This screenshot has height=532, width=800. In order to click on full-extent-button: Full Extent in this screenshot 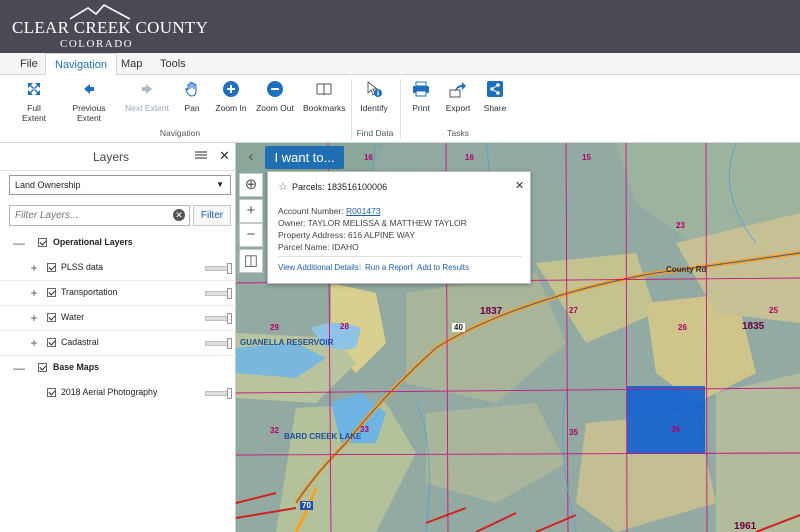, I will do `click(34, 101)`.